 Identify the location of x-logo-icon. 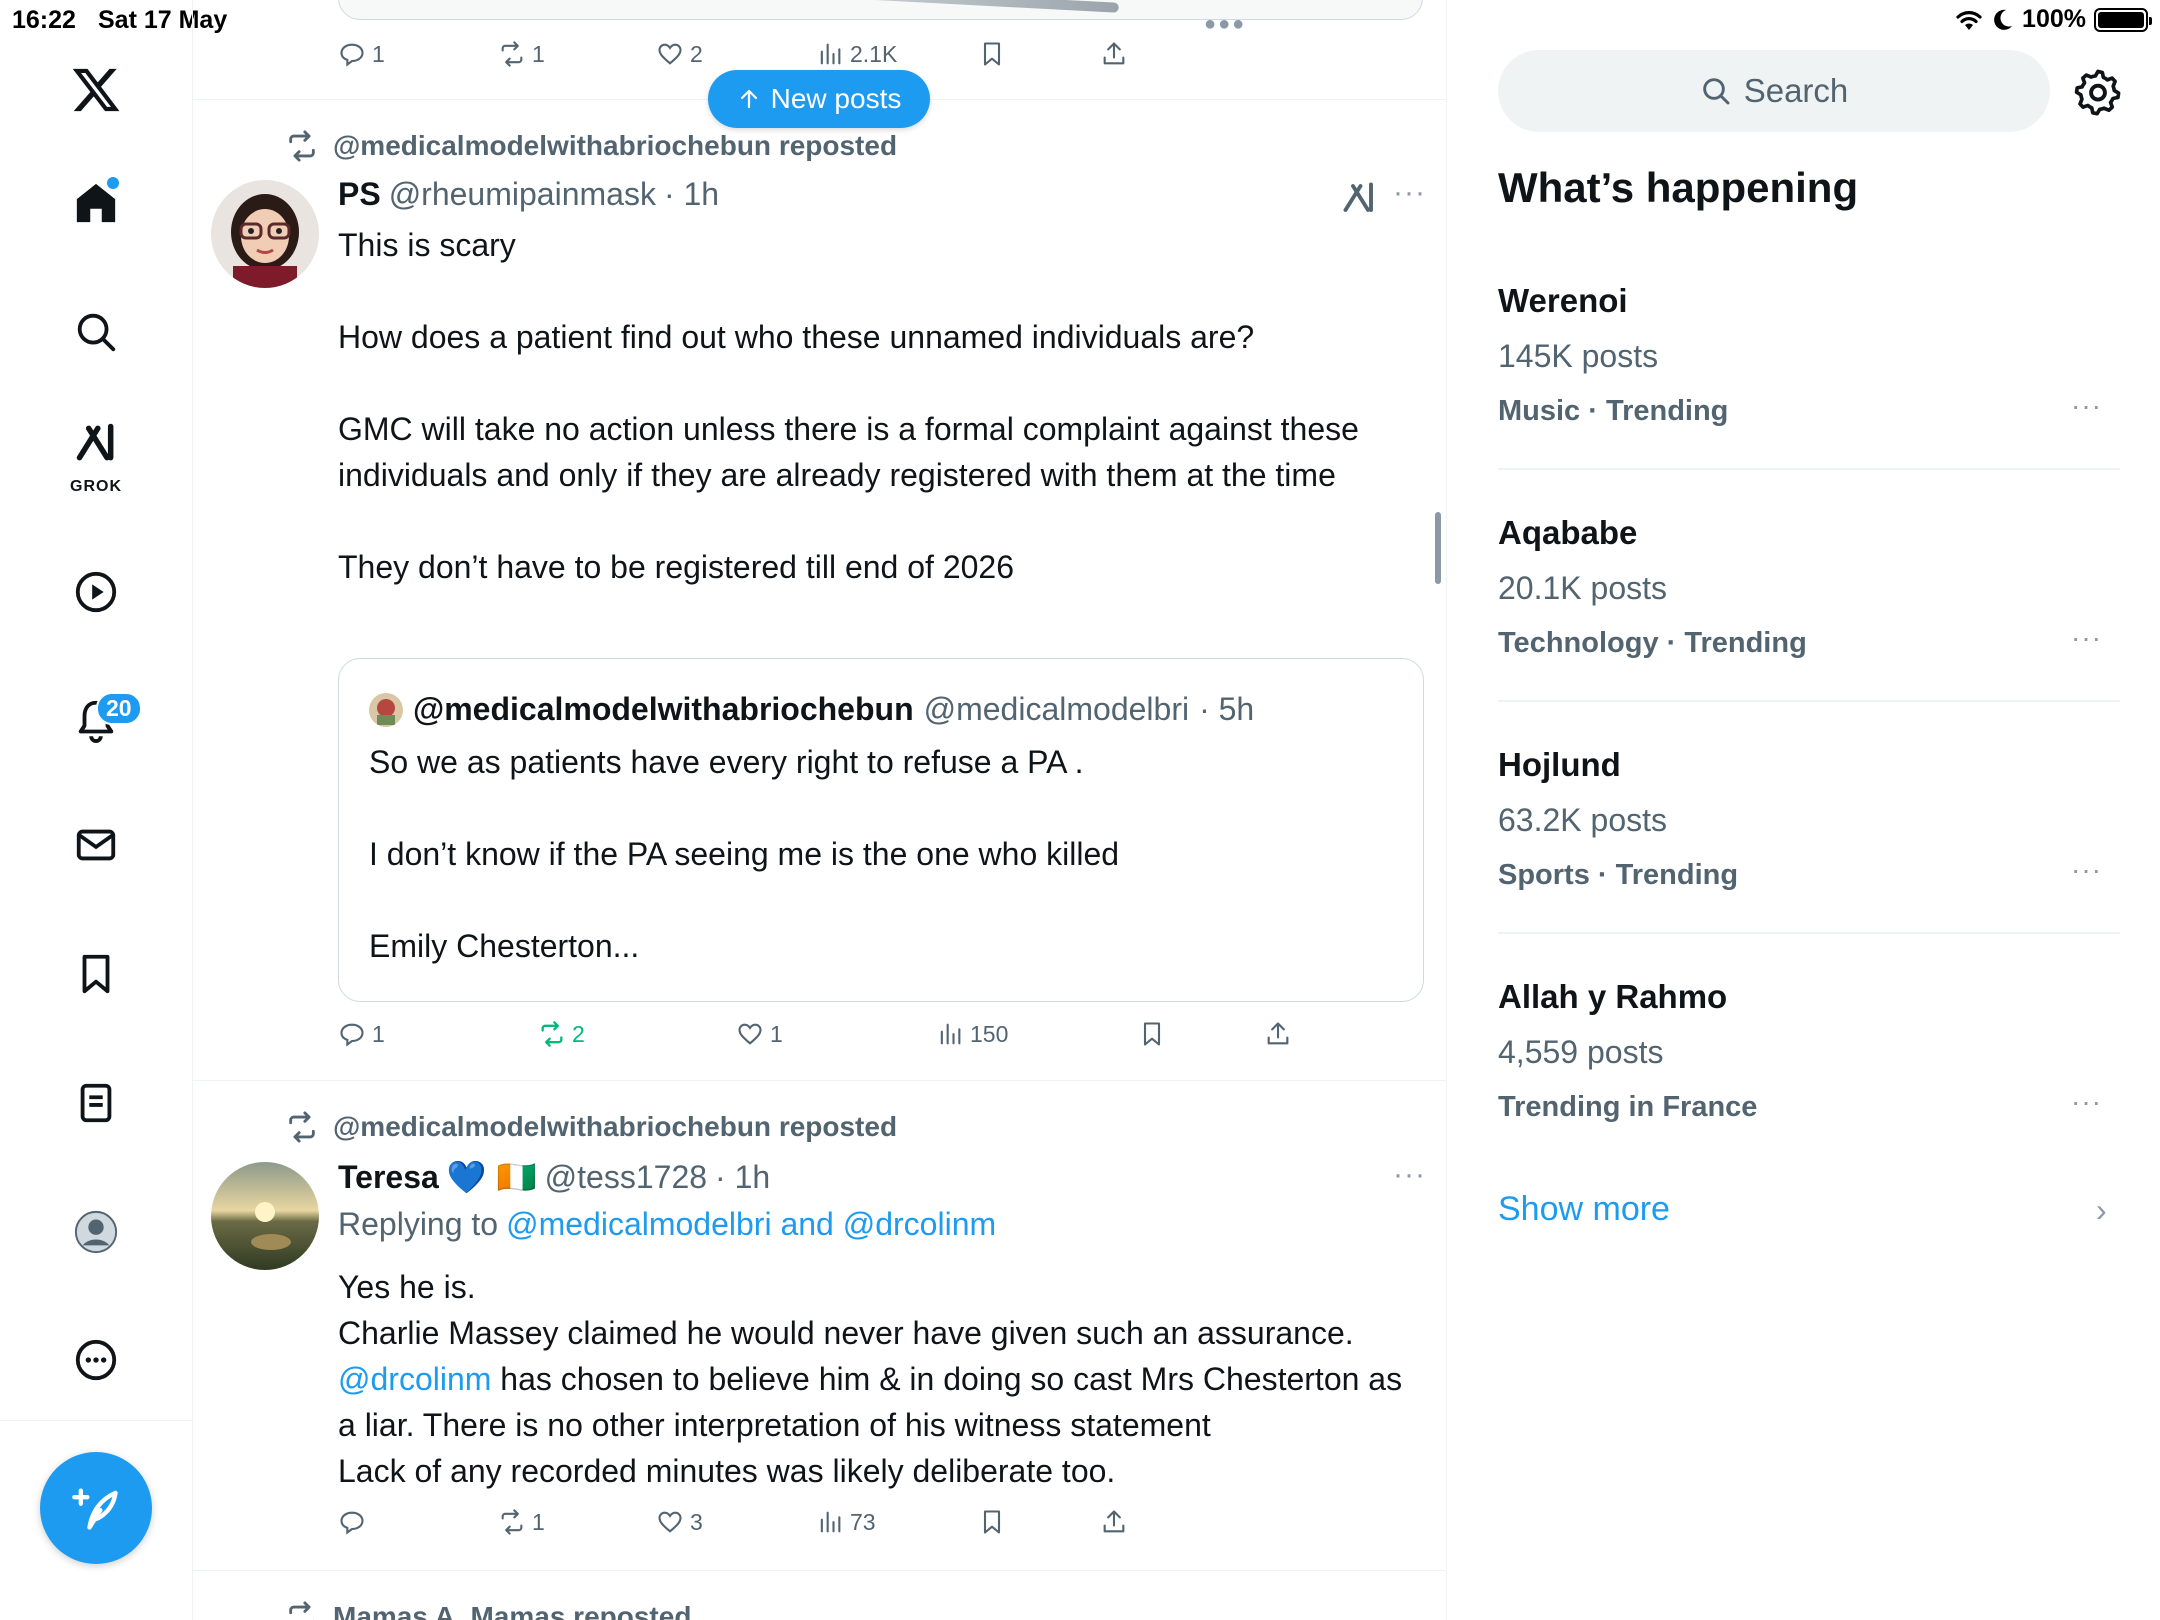
(96, 90).